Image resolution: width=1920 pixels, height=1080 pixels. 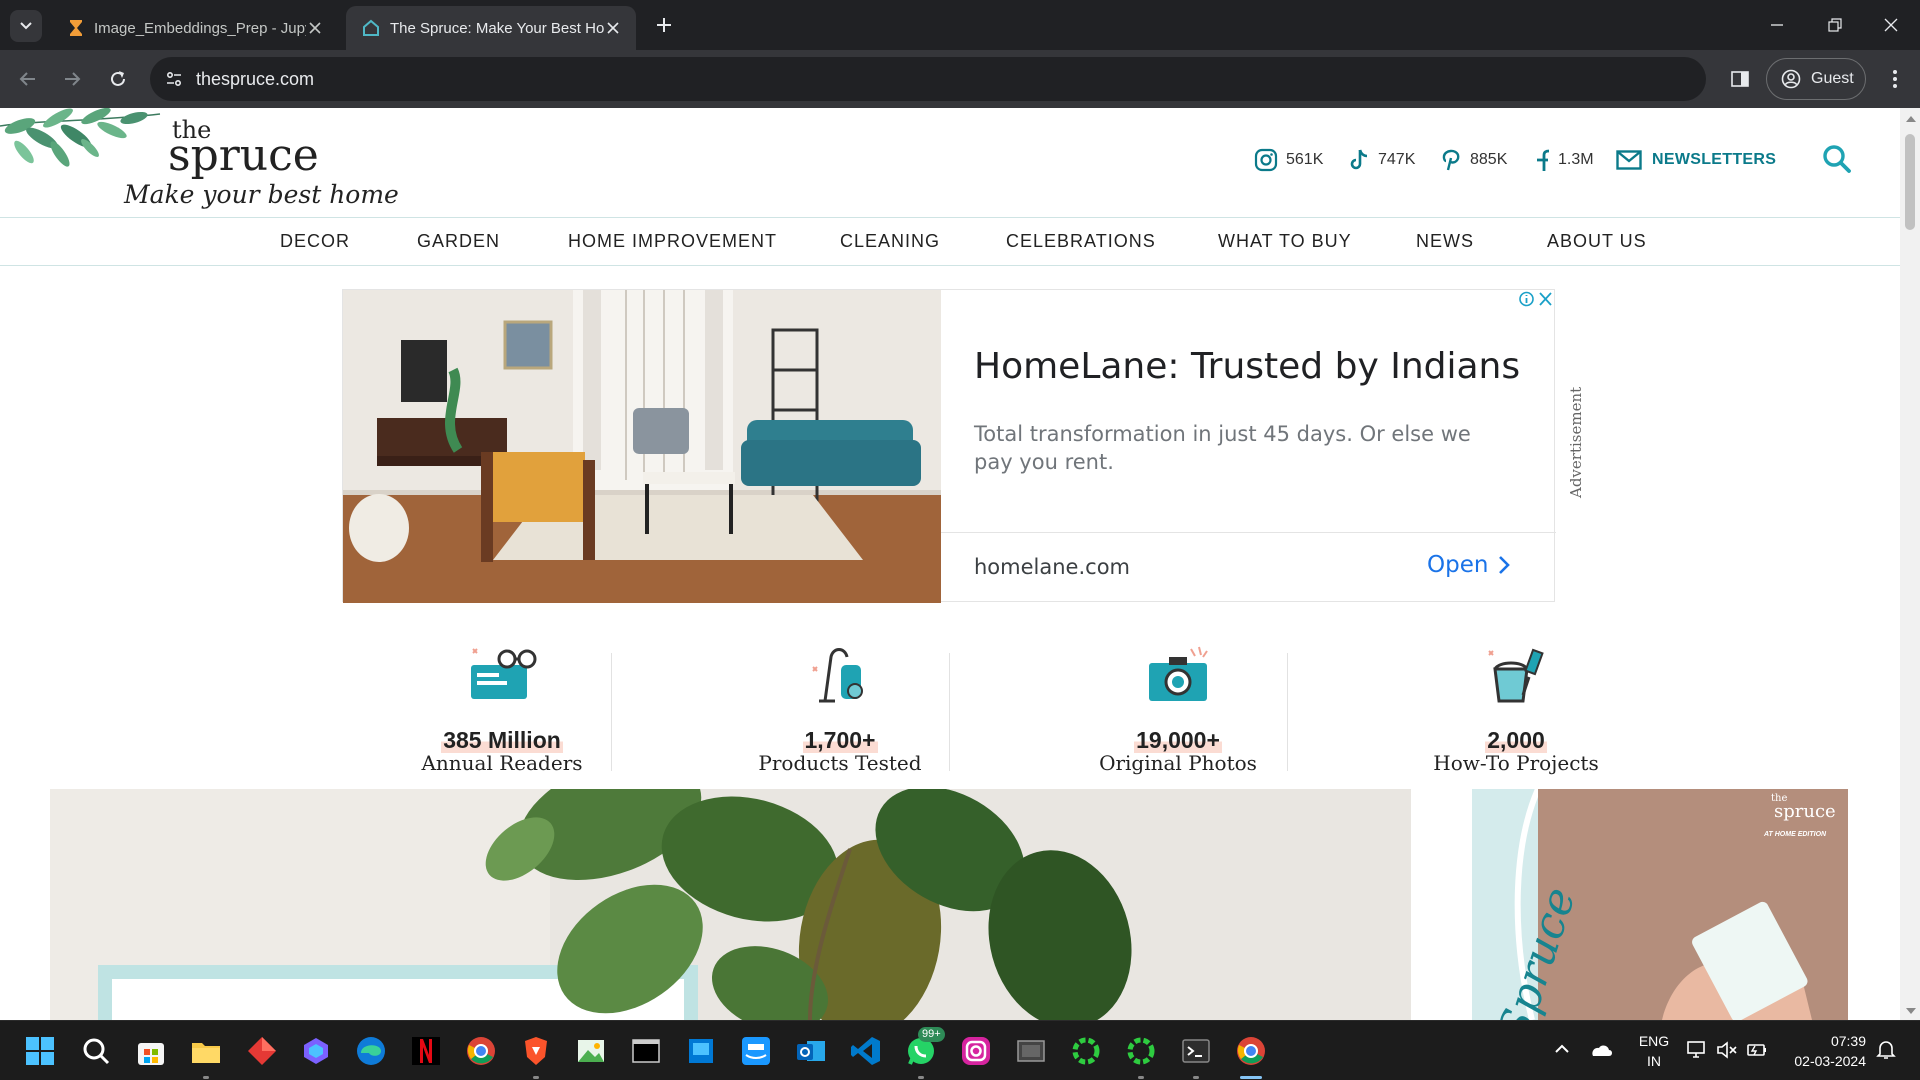 I want to click on facebook-count: 1.3M, so click(x=1576, y=159).